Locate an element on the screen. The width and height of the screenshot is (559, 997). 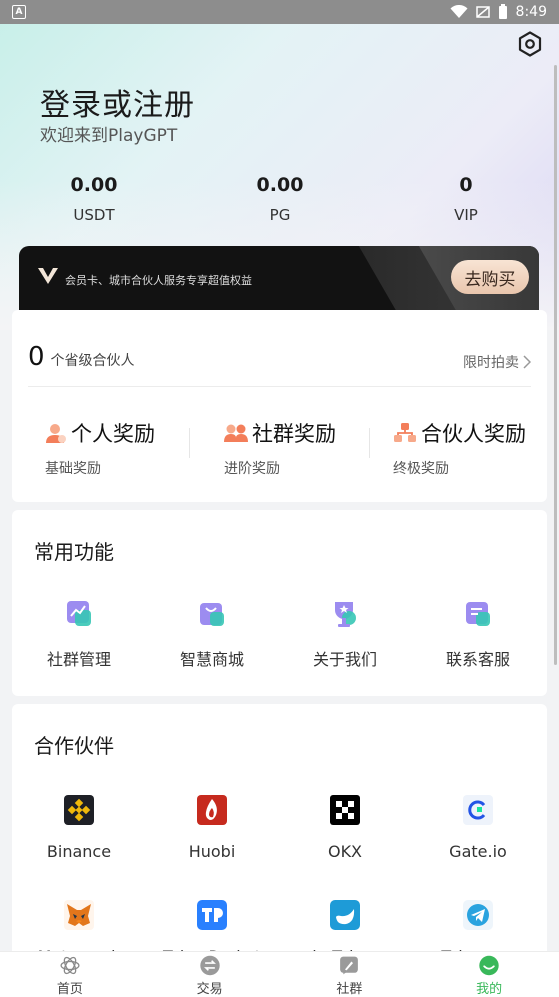
scrollbar is located at coordinates (555, 365).